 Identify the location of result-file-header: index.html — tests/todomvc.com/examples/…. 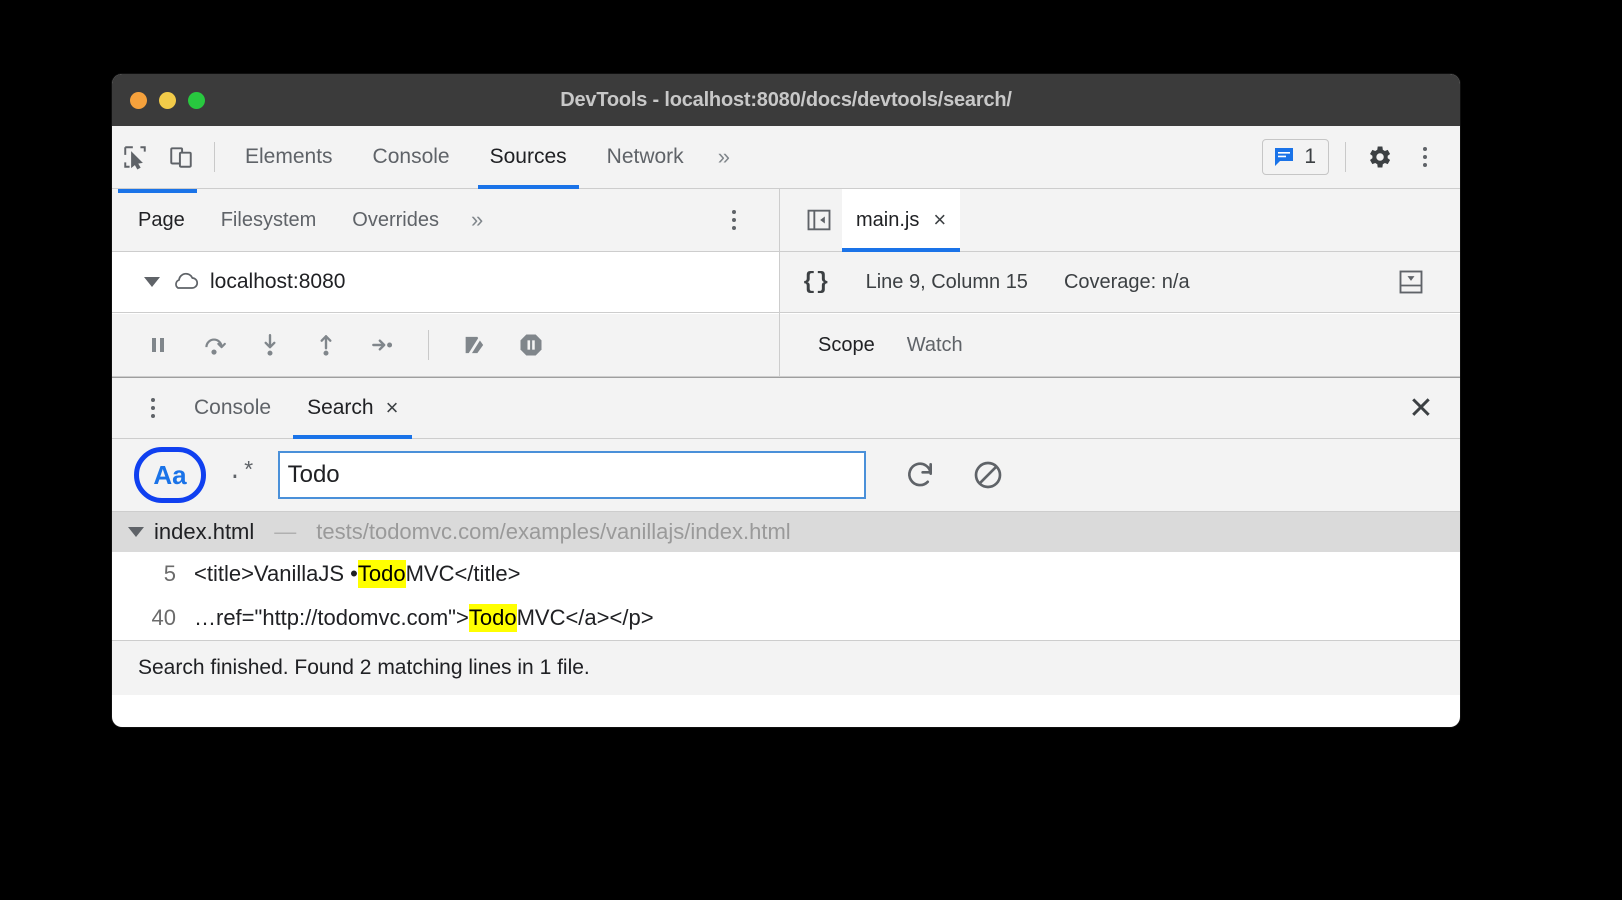
(786, 532).